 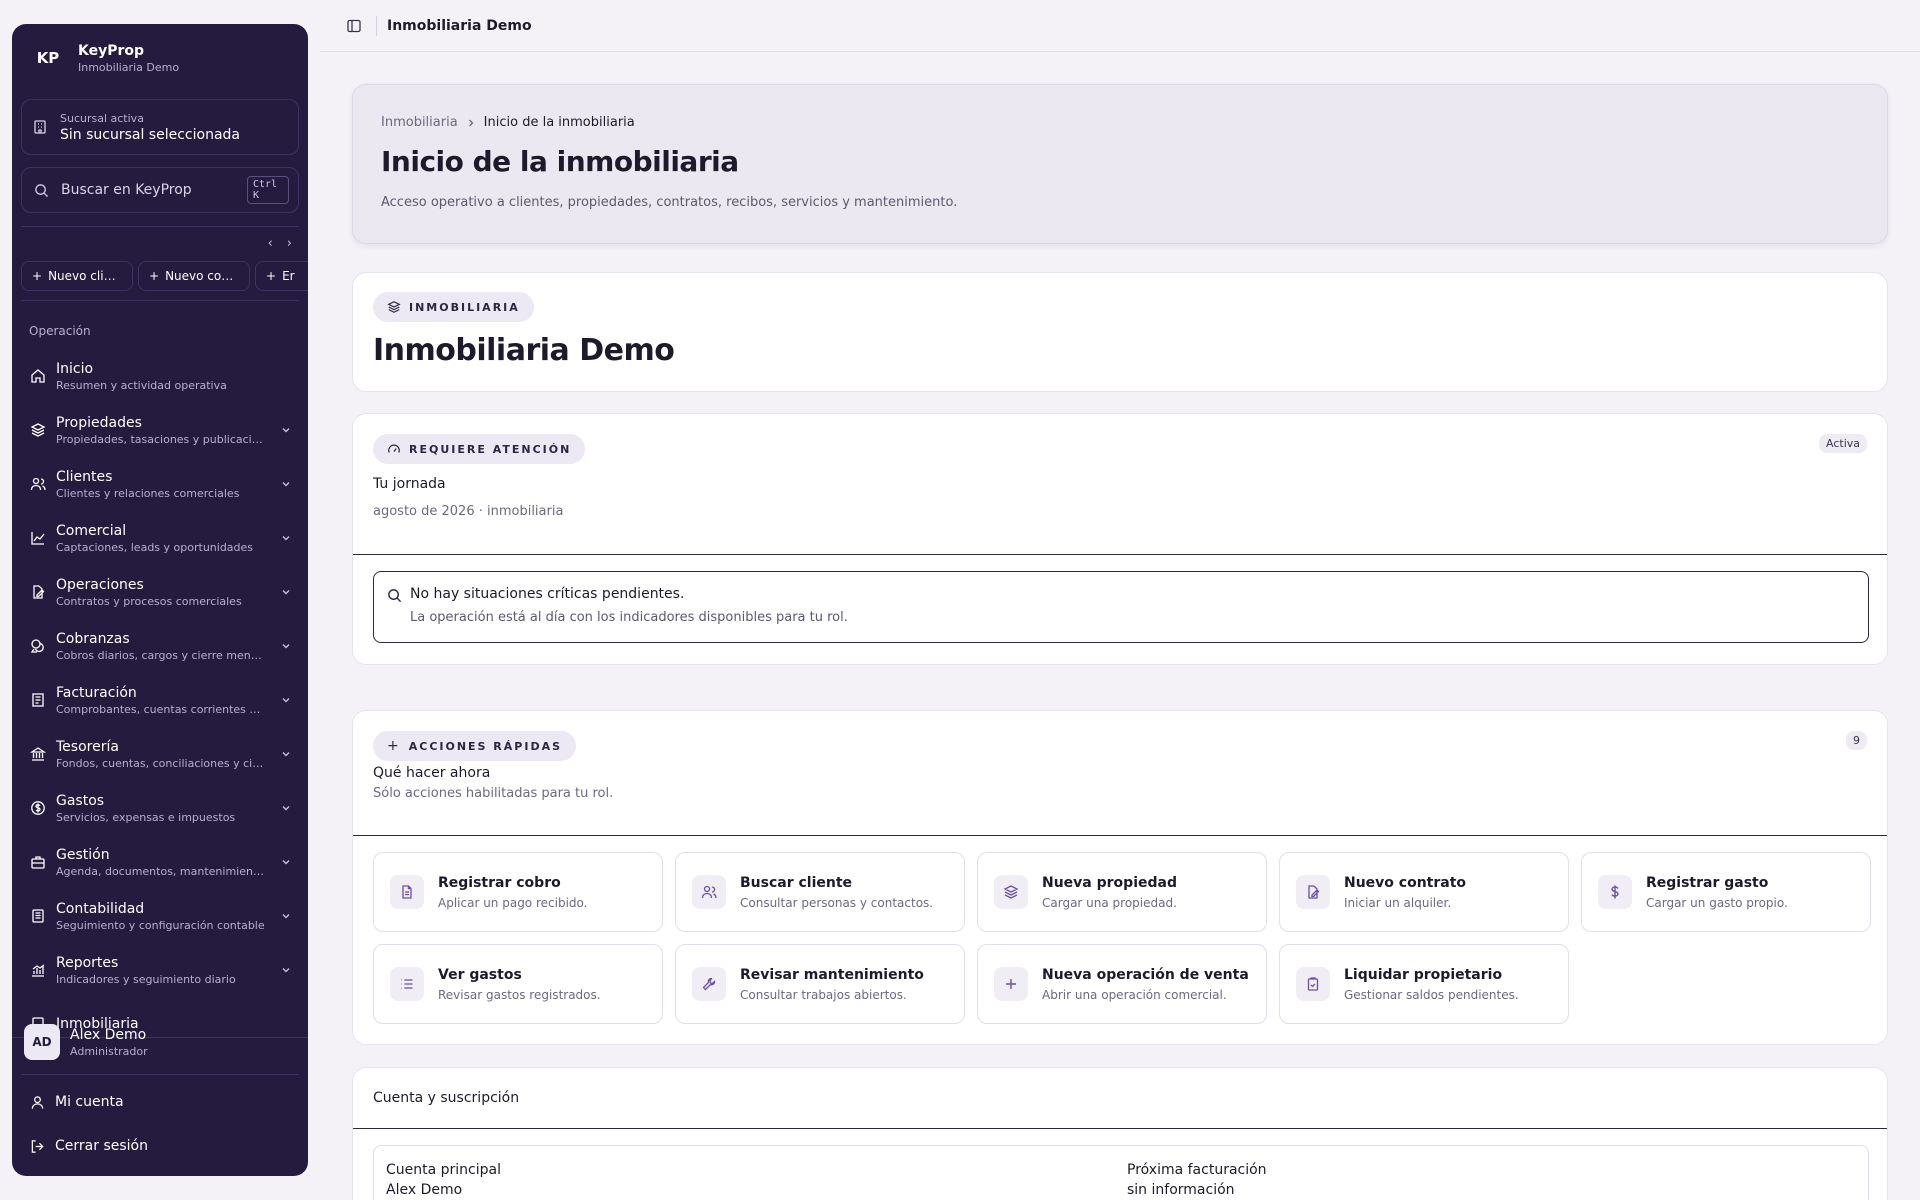 I want to click on attention-title: Tu jornada, so click(x=409, y=484).